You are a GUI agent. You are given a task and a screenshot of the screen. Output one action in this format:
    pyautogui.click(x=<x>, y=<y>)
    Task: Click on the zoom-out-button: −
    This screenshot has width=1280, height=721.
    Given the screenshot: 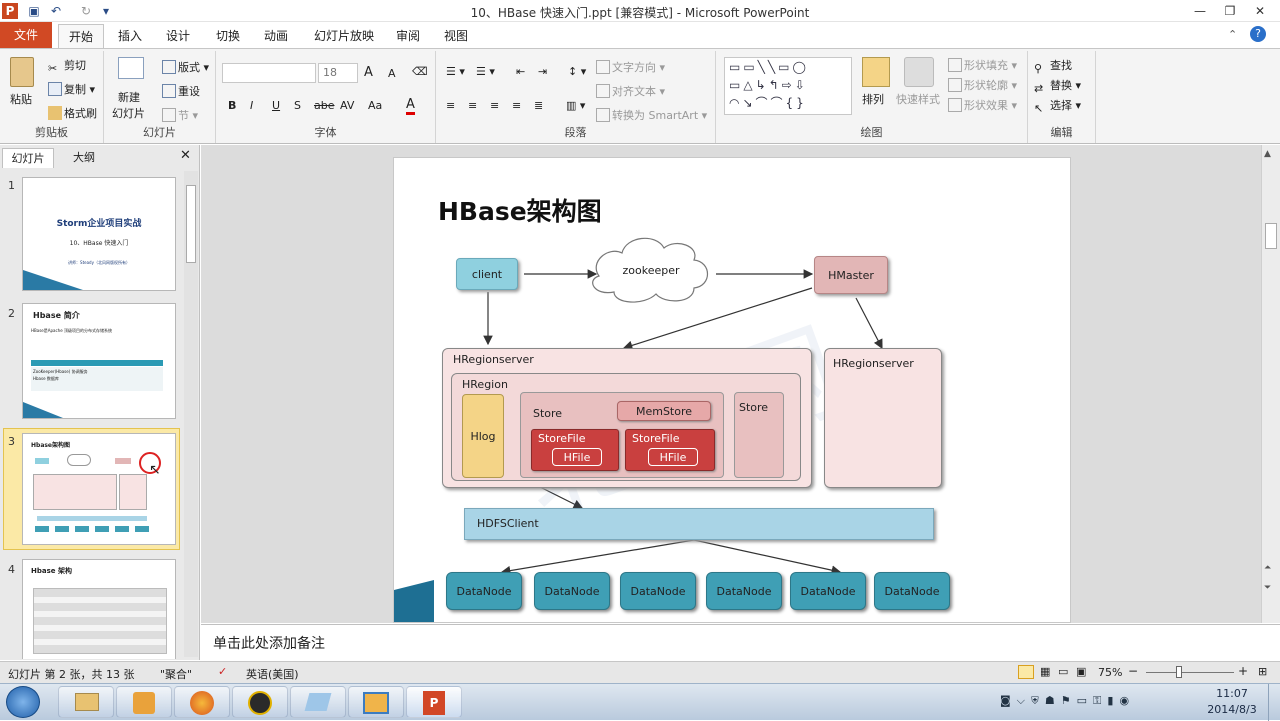 What is the action you would take?
    pyautogui.click(x=1133, y=671)
    